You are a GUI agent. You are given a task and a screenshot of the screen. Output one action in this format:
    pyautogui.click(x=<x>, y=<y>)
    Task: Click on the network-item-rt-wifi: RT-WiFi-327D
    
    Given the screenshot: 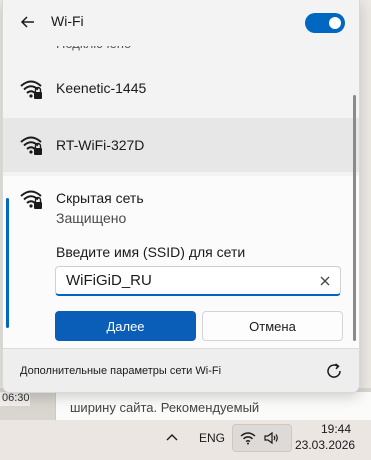 What is the action you would take?
    pyautogui.click(x=181, y=145)
    